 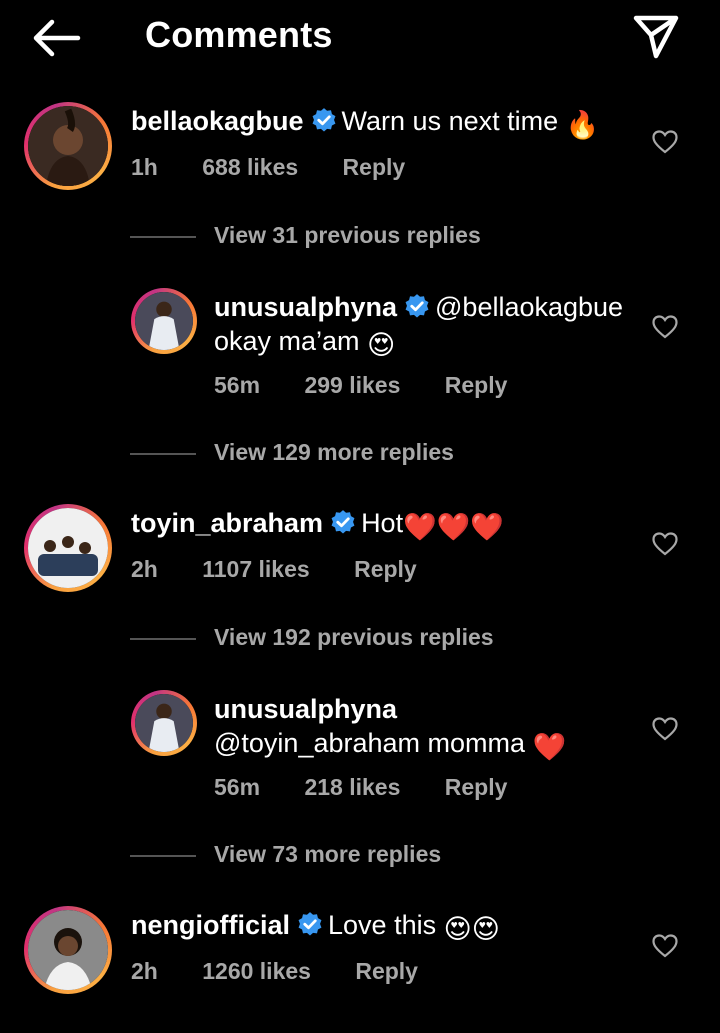 What do you see at coordinates (255, 569) in the screenshot?
I see `comment-likes: 1107 likes` at bounding box center [255, 569].